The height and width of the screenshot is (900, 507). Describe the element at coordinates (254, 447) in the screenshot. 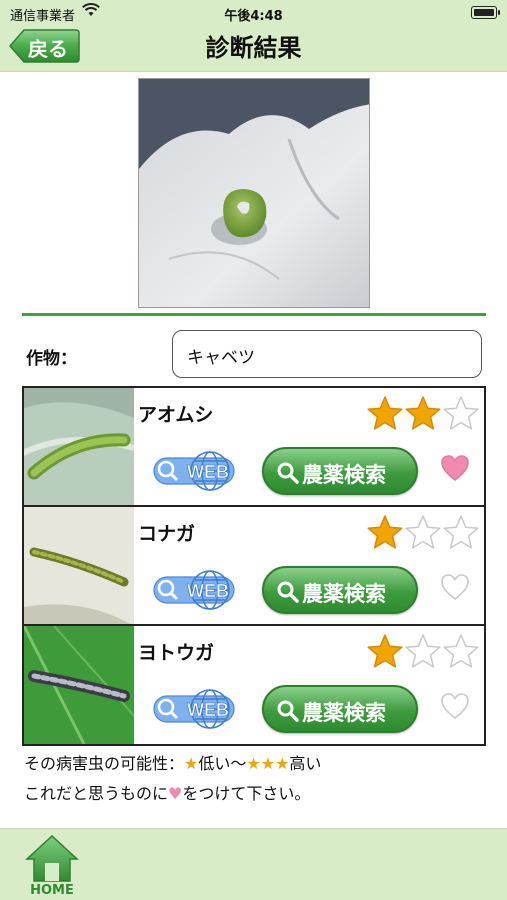

I see `list-item: アオムシ WEB 農薬検索` at that location.